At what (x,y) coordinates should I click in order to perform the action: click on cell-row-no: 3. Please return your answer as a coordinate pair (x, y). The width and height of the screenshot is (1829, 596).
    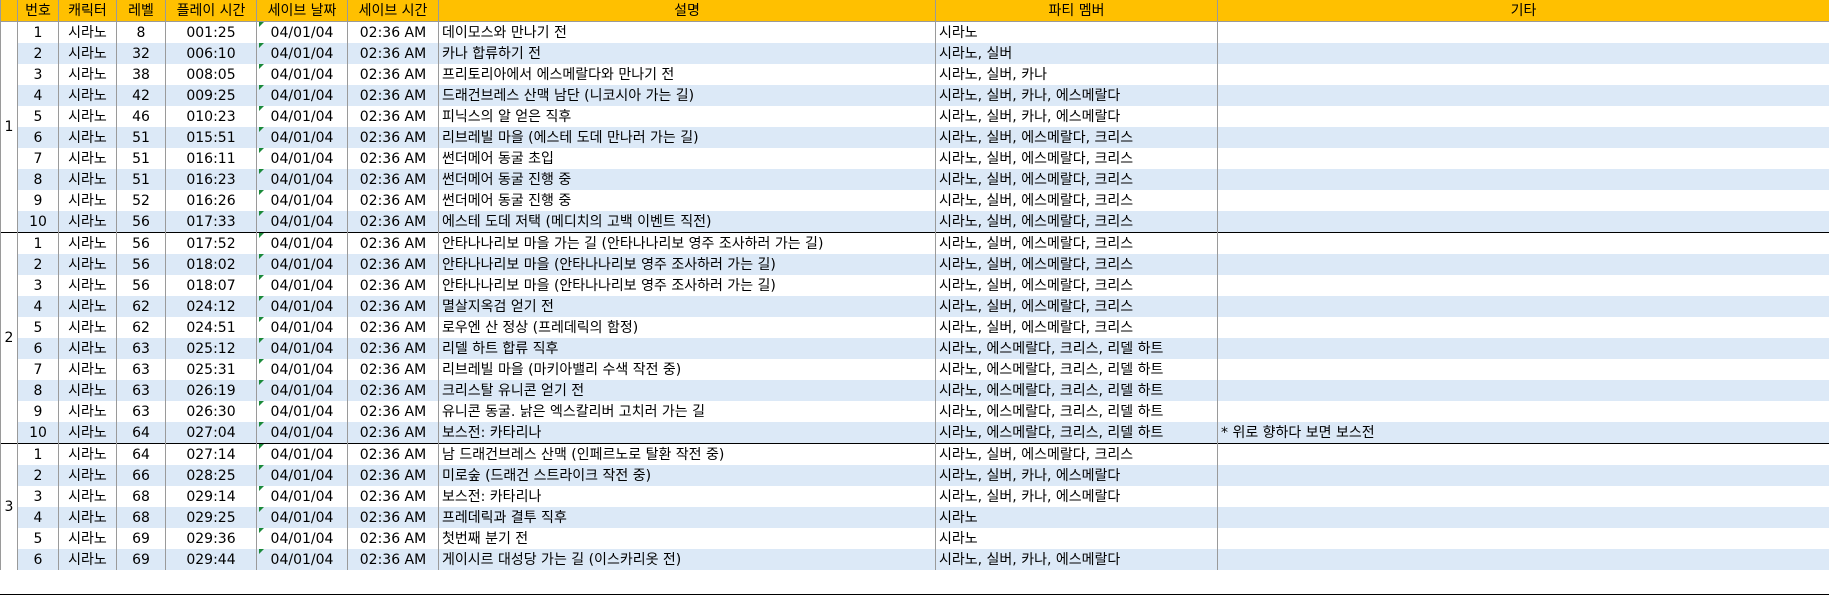
    Looking at the image, I should click on (38, 496).